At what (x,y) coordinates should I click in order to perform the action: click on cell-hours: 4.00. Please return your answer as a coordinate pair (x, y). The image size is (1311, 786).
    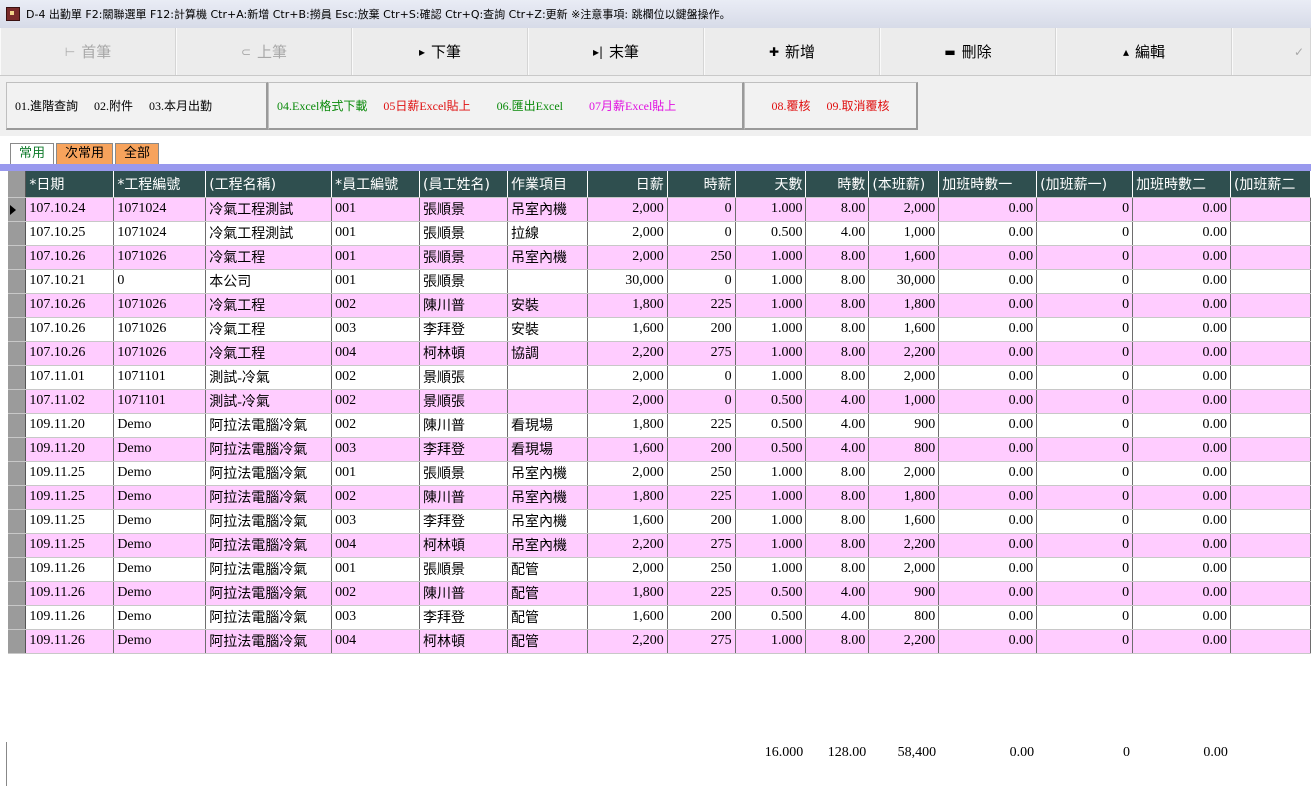
    Looking at the image, I should click on (837, 593).